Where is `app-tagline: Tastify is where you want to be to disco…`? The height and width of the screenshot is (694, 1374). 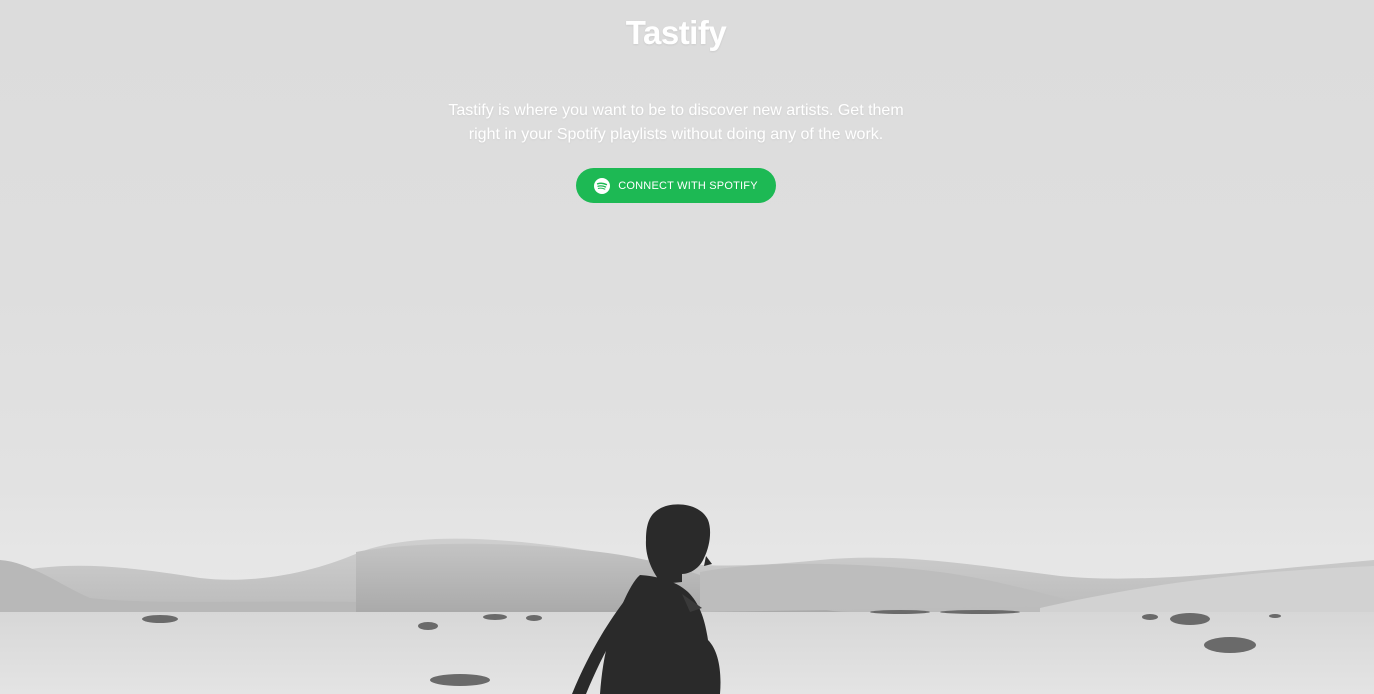 app-tagline: Tastify is where you want to be to disco… is located at coordinates (676, 122).